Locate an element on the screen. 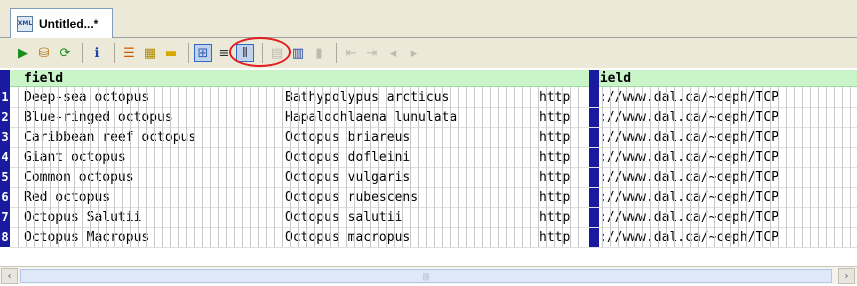 The height and width of the screenshot is (286, 857). toolbar-separator is located at coordinates (114, 53).